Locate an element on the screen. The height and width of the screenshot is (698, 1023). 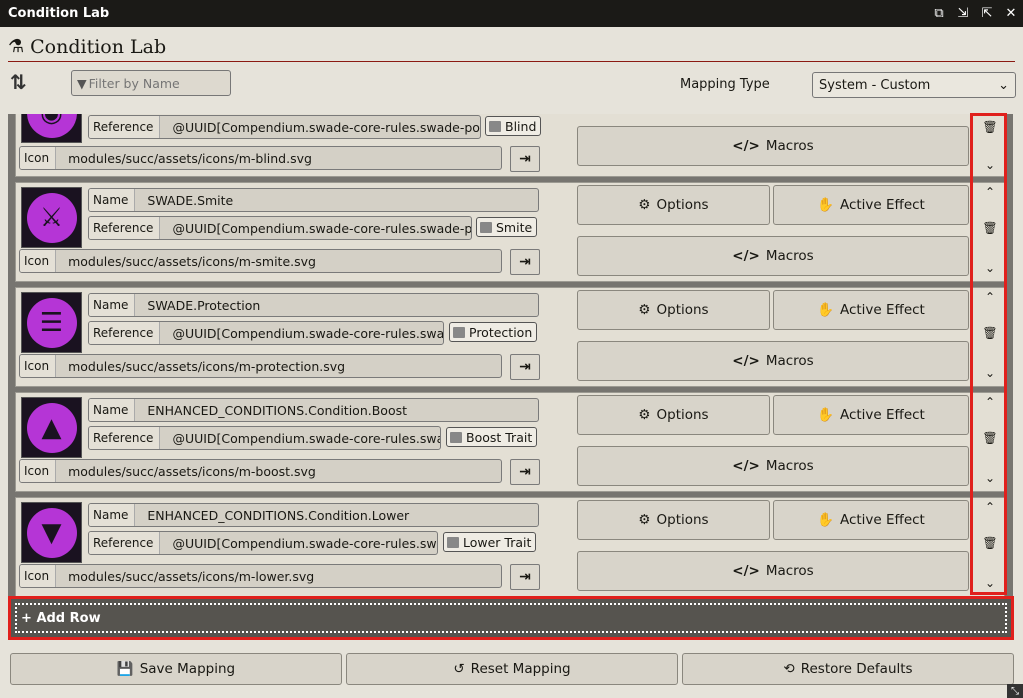
reference-badge-label: Lower Trait is located at coordinates (497, 542).